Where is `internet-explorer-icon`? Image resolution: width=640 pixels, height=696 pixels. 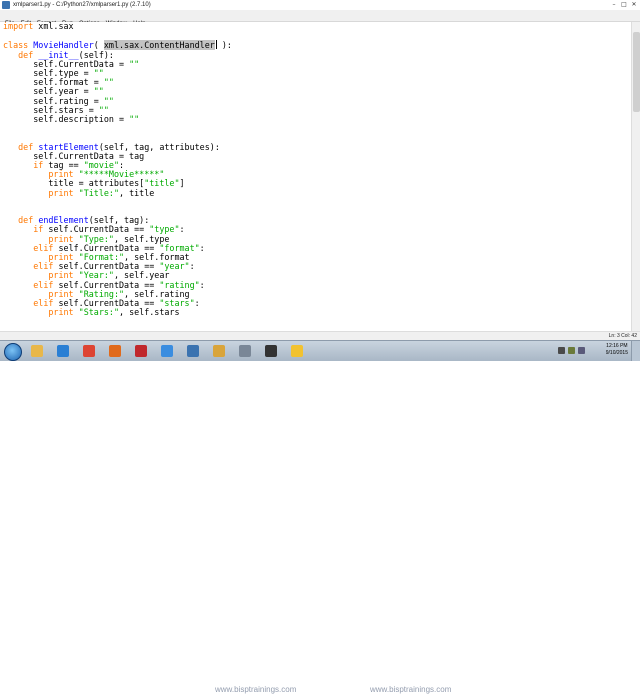
internet-explorer-icon is located at coordinates (63, 351).